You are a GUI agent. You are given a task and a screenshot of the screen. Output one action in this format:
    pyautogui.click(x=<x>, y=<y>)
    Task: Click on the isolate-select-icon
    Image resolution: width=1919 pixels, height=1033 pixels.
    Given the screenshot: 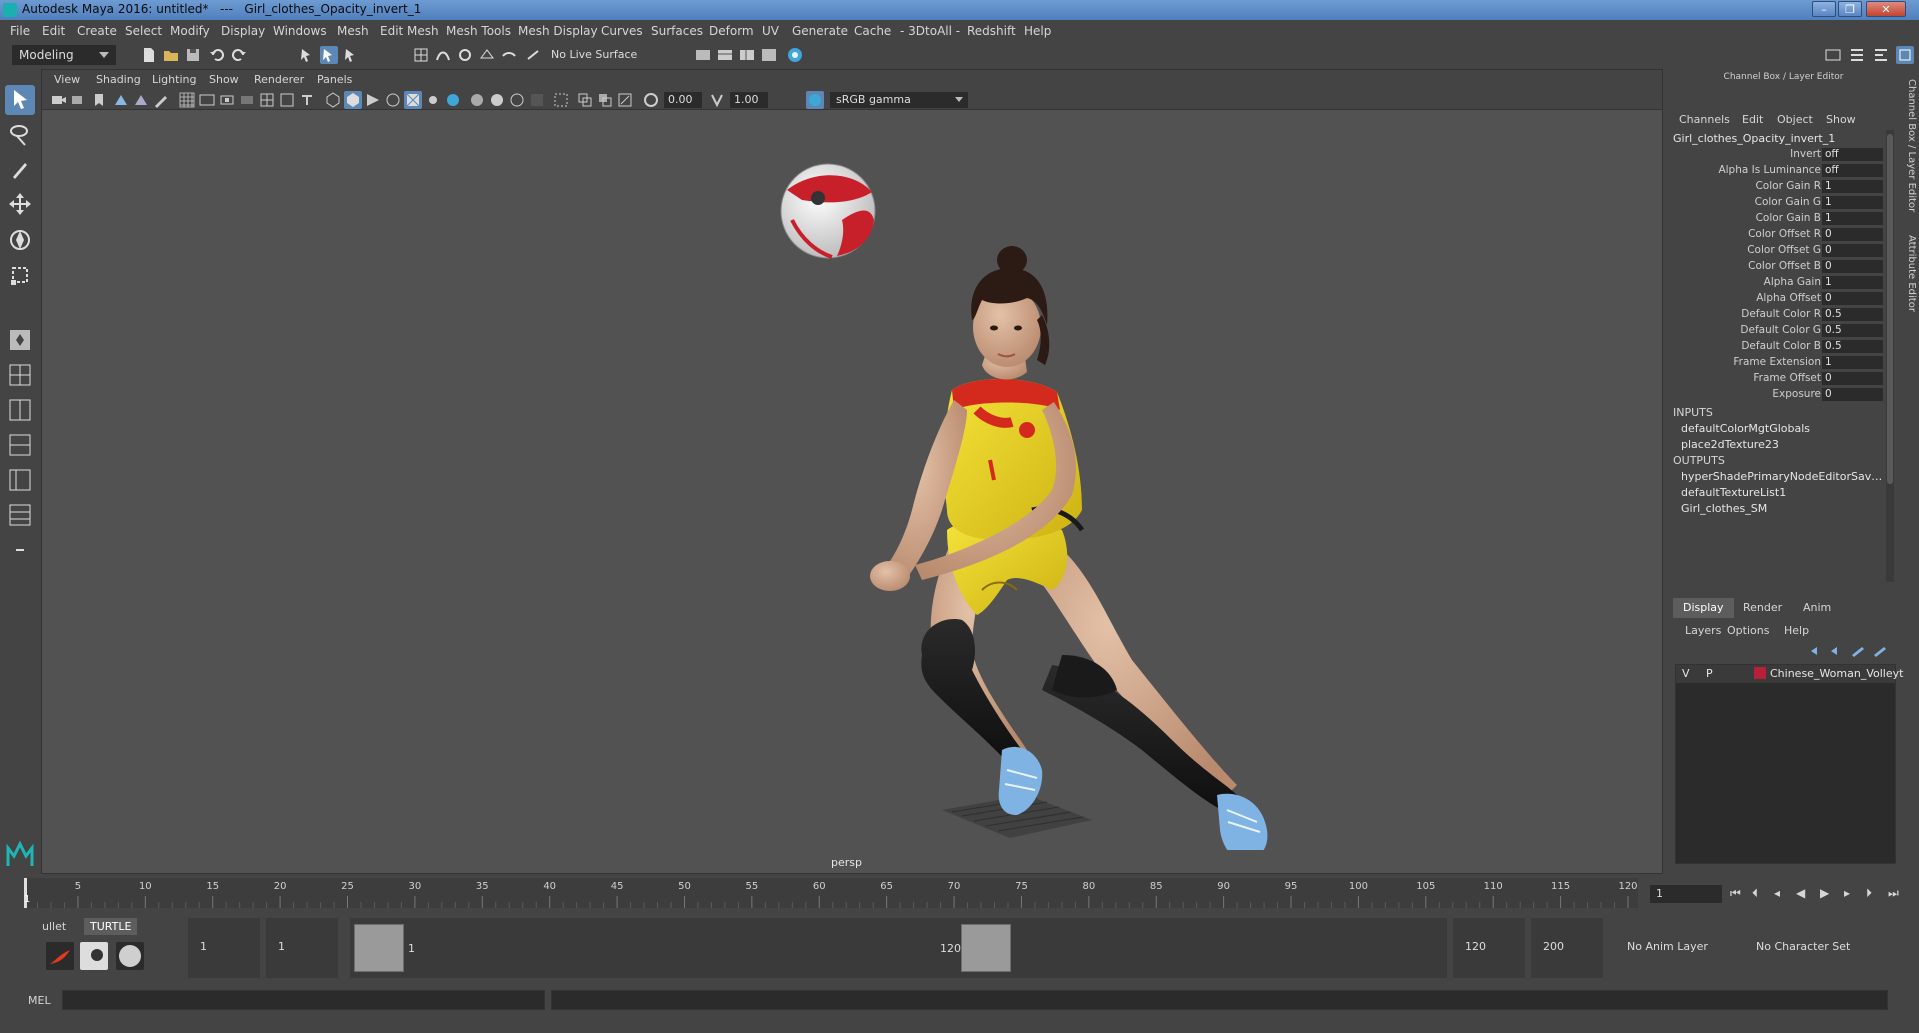 What is the action you would take?
    pyautogui.click(x=561, y=100)
    